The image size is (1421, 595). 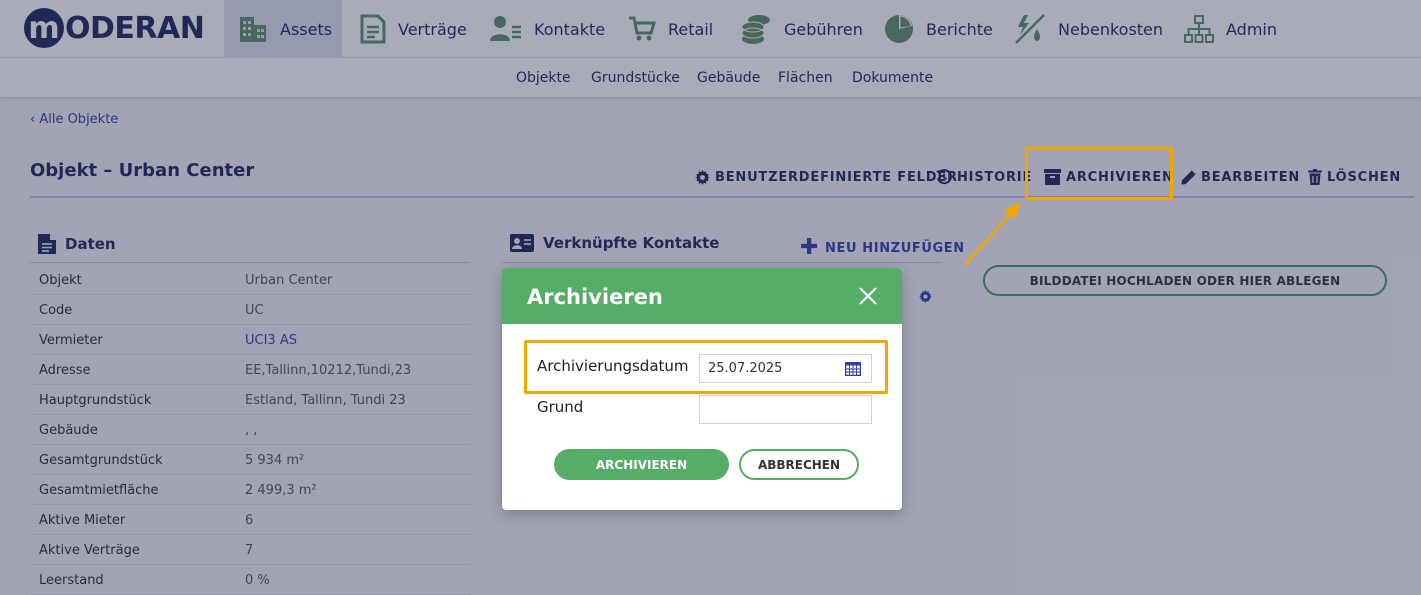 I want to click on archive-date-value: 25.07.2025, so click(x=745, y=368).